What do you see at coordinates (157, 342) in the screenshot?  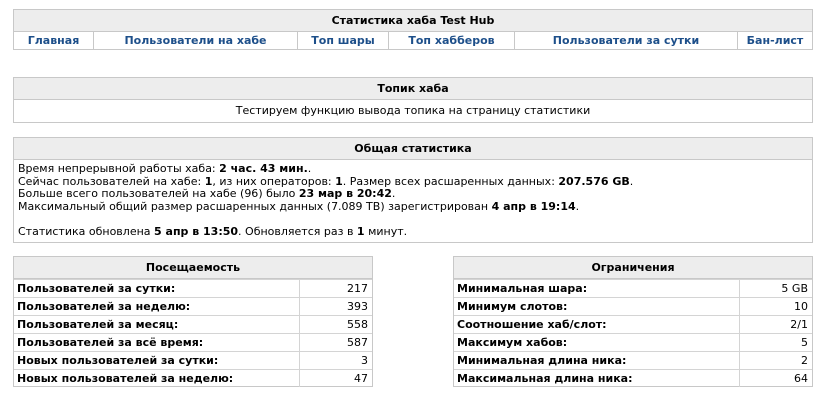 I see `row-label: Пользователей за всё время:` at bounding box center [157, 342].